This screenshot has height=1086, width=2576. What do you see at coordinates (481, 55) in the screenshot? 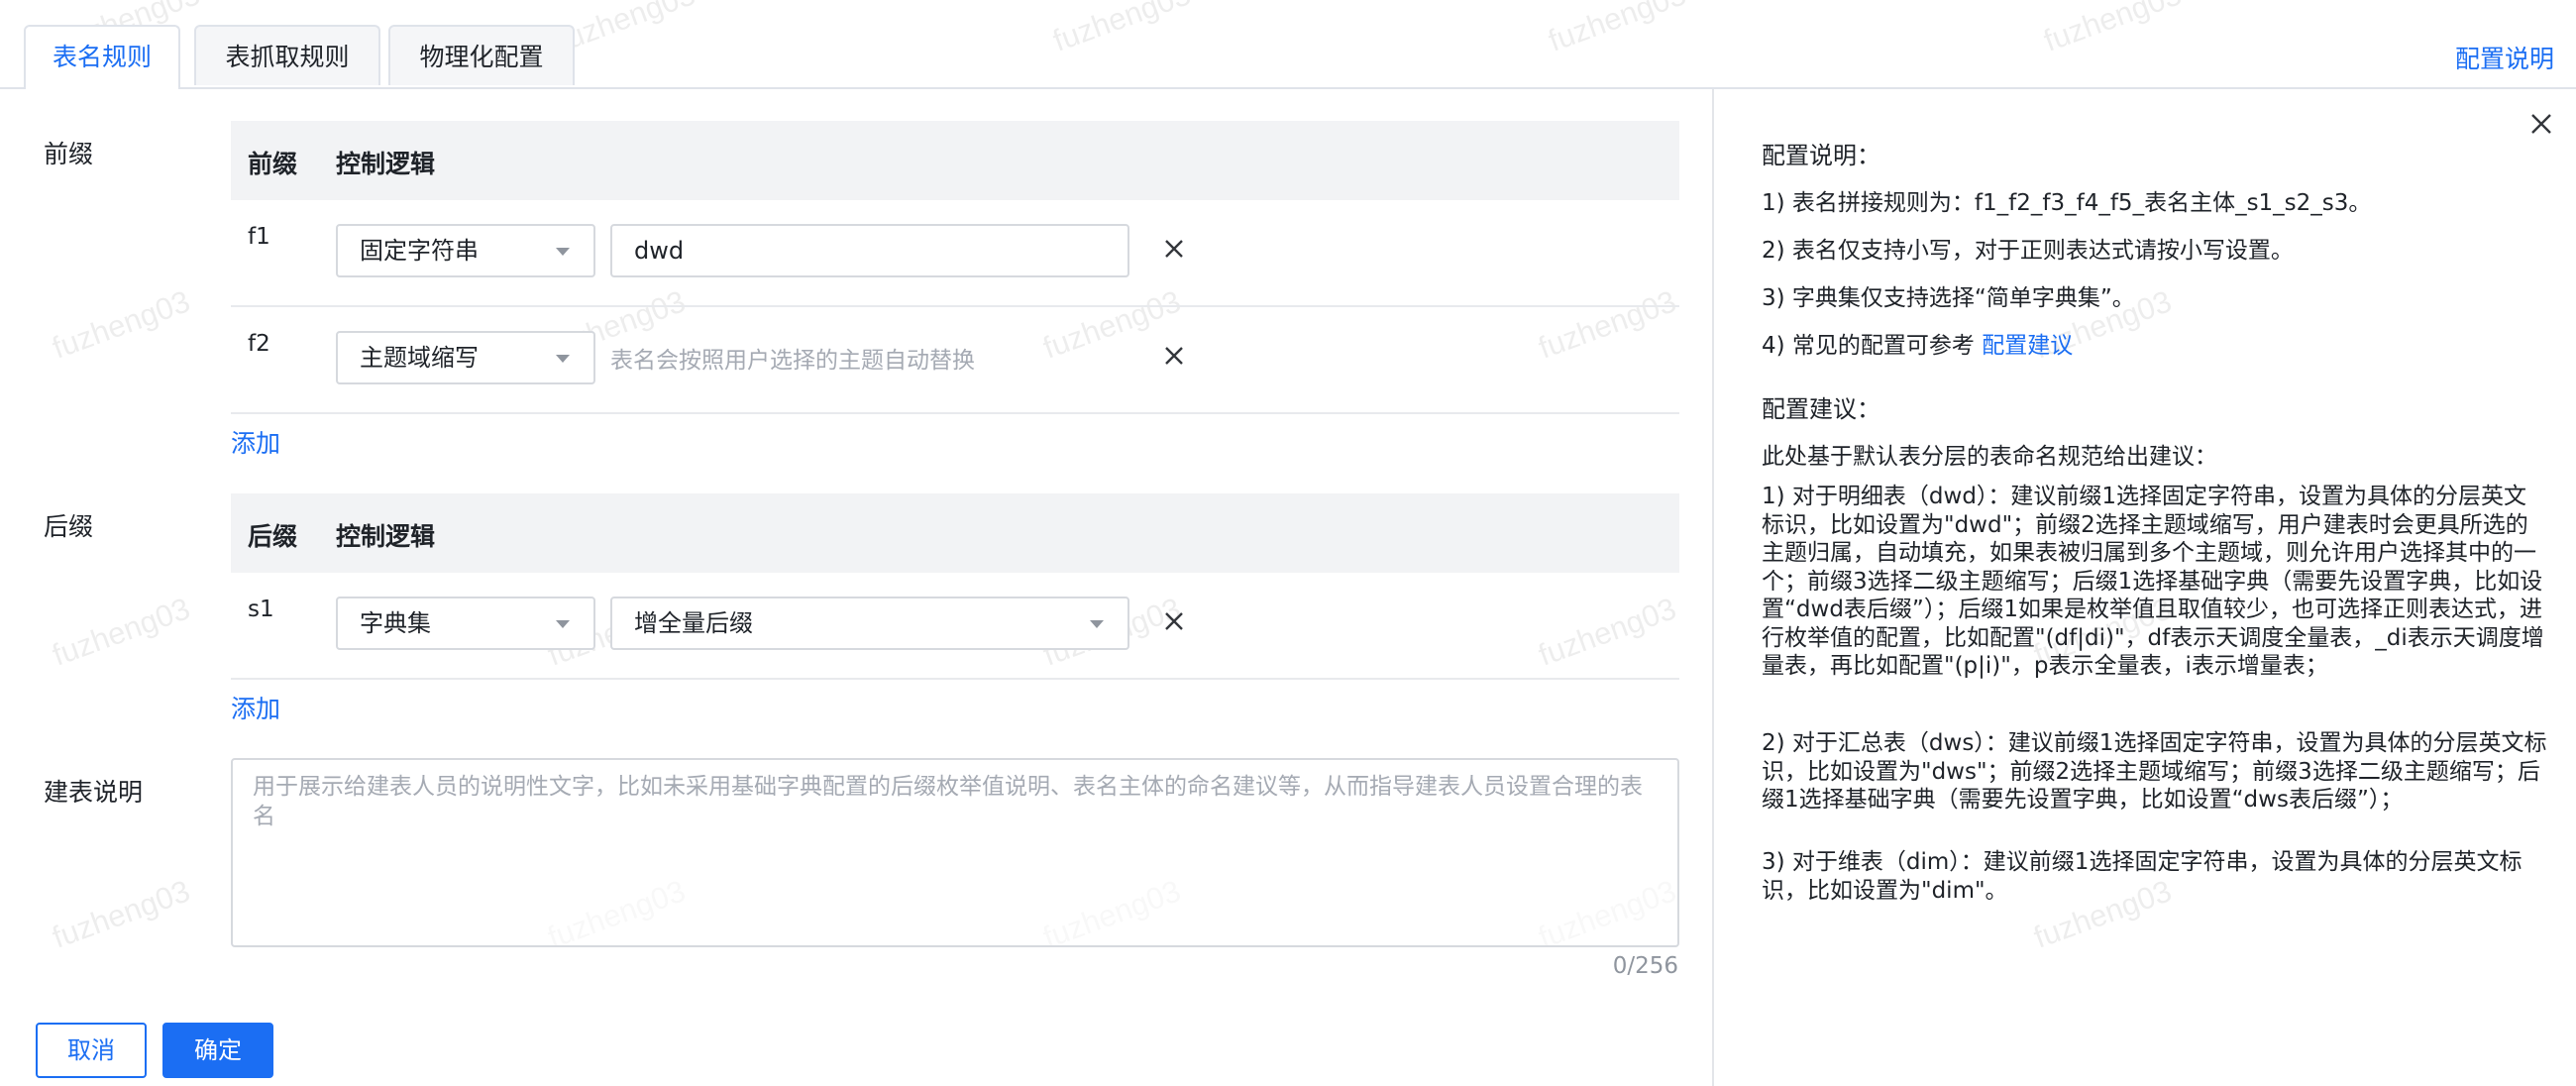
I see `tab-materialization-config: 物理化配置` at bounding box center [481, 55].